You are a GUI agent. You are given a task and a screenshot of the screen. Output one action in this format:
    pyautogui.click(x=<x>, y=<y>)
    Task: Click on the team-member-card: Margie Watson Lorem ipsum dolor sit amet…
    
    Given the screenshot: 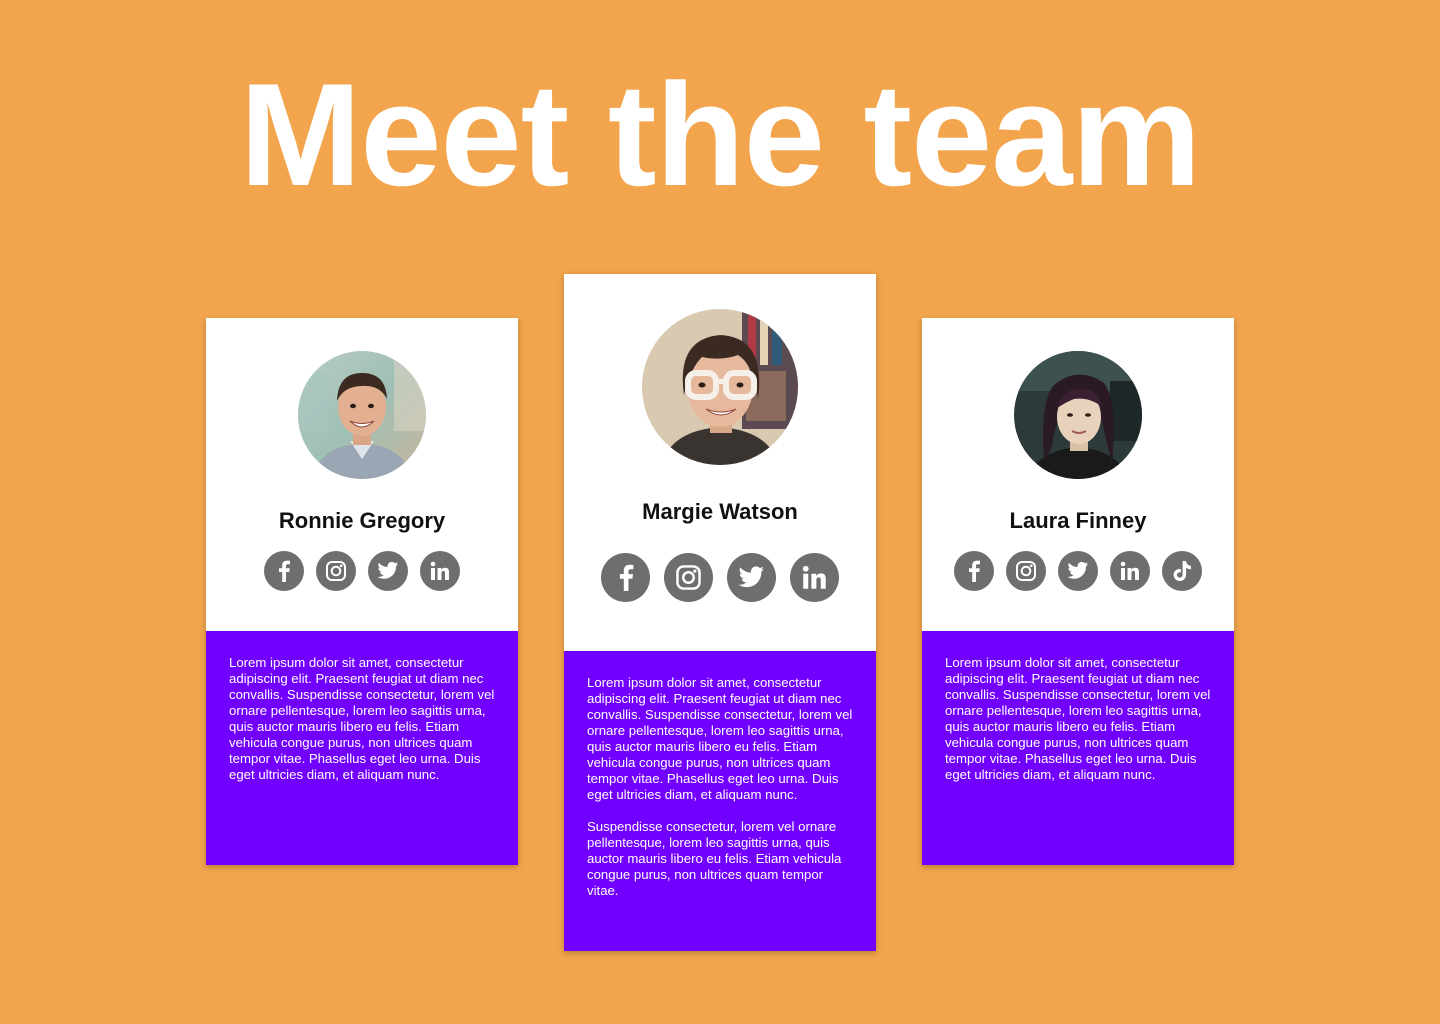 What is the action you would take?
    pyautogui.click(x=720, y=612)
    